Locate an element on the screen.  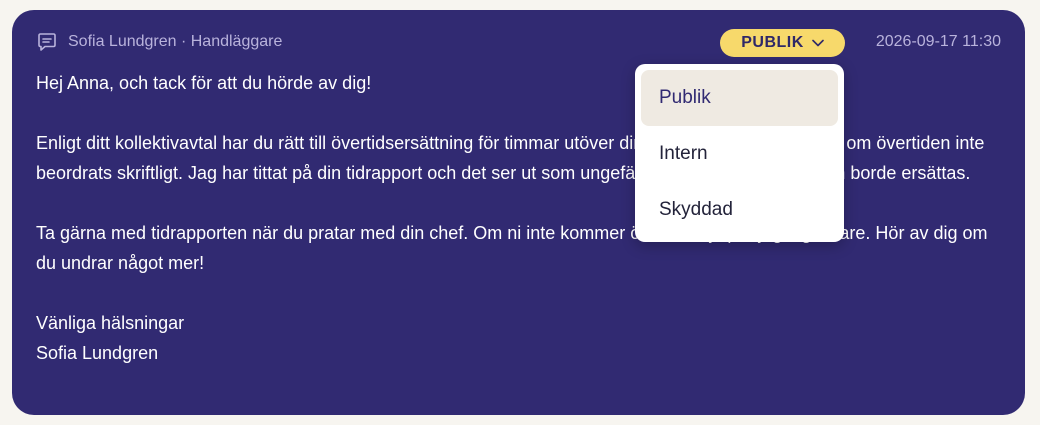
visibility-dropdown: Publik Intern Skyddad is located at coordinates (739, 153).